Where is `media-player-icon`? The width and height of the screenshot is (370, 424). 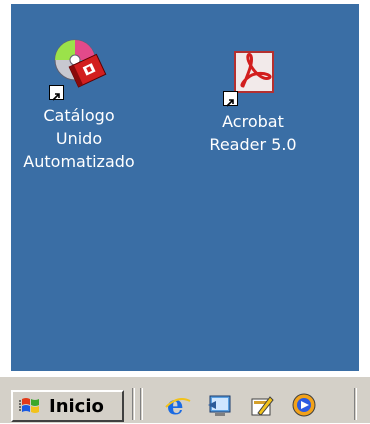 media-player-icon is located at coordinates (304, 405).